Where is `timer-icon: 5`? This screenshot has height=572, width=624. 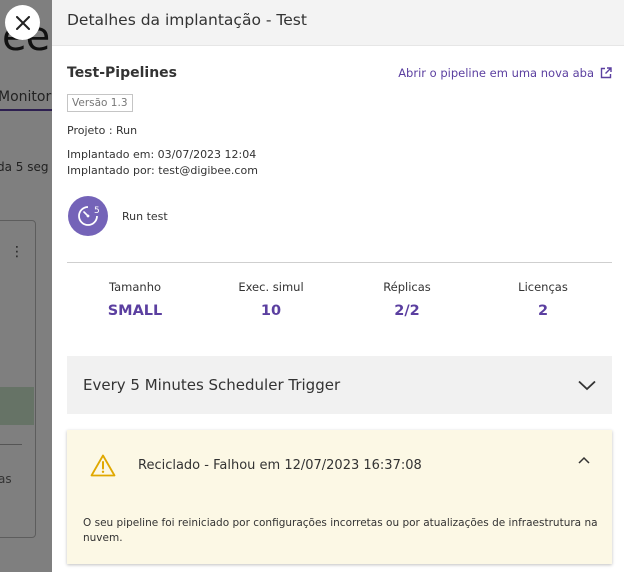 timer-icon: 5 is located at coordinates (89, 216).